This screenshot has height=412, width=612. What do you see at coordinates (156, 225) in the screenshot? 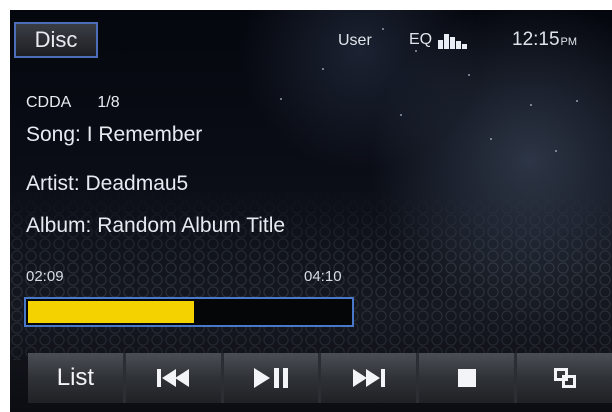
I see `album-title: Album: Random Album Title` at bounding box center [156, 225].